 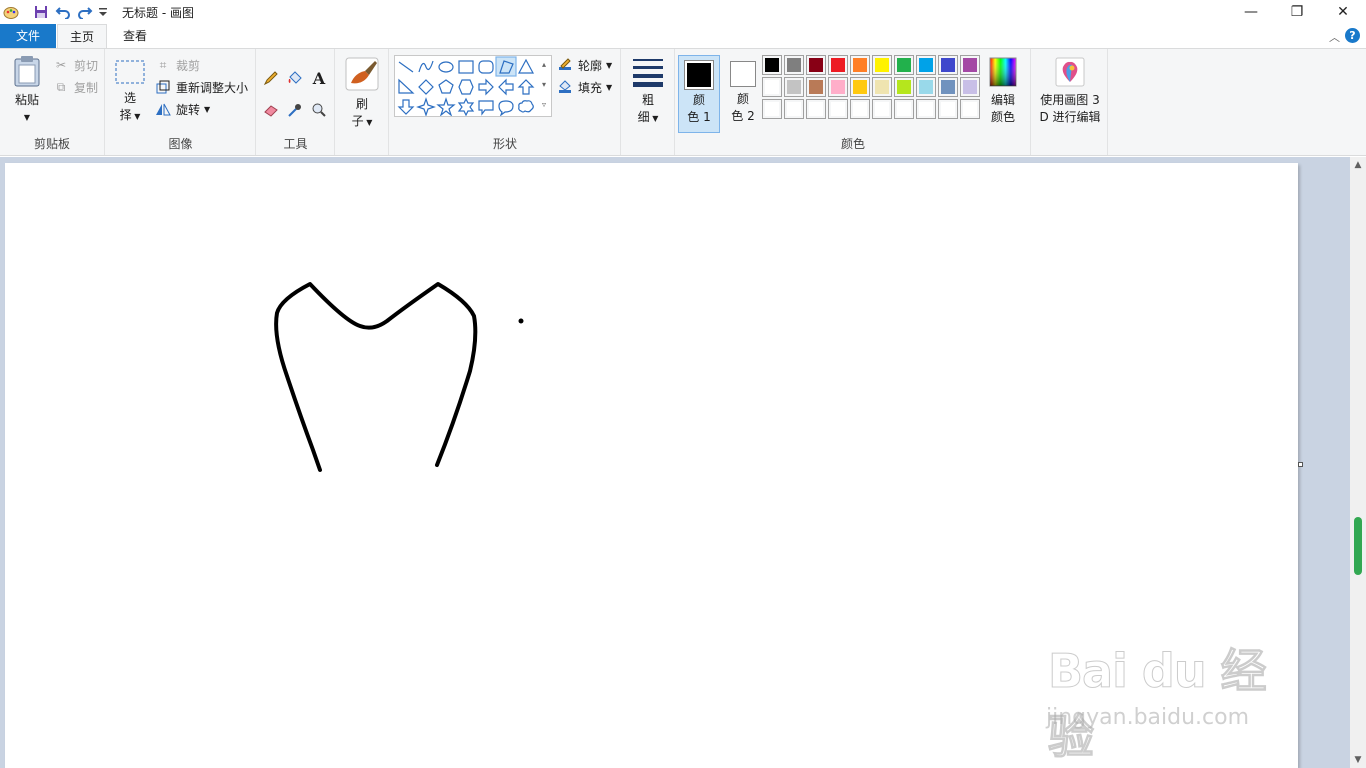 I want to click on down-arrow-shape-icon, so click(x=406, y=107).